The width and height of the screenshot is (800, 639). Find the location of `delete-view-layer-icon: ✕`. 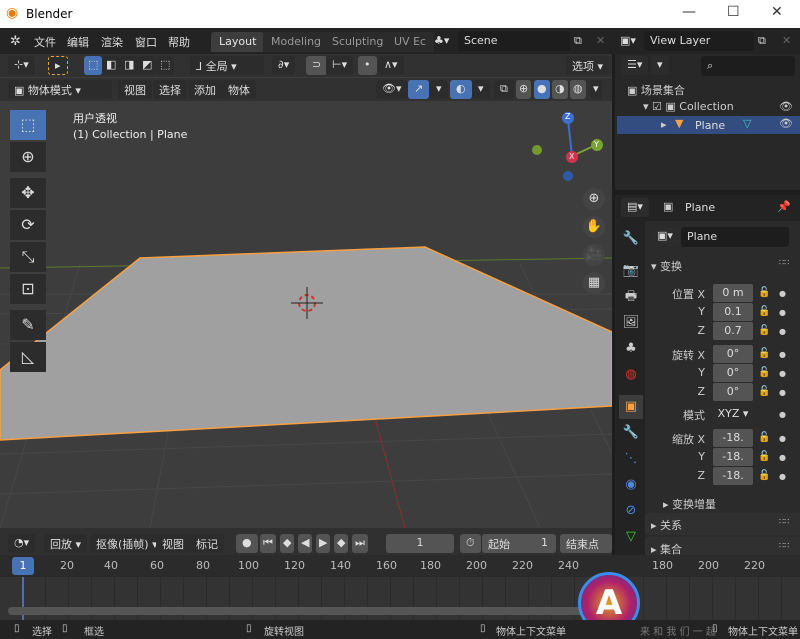

delete-view-layer-icon: ✕ is located at coordinates (786, 40).